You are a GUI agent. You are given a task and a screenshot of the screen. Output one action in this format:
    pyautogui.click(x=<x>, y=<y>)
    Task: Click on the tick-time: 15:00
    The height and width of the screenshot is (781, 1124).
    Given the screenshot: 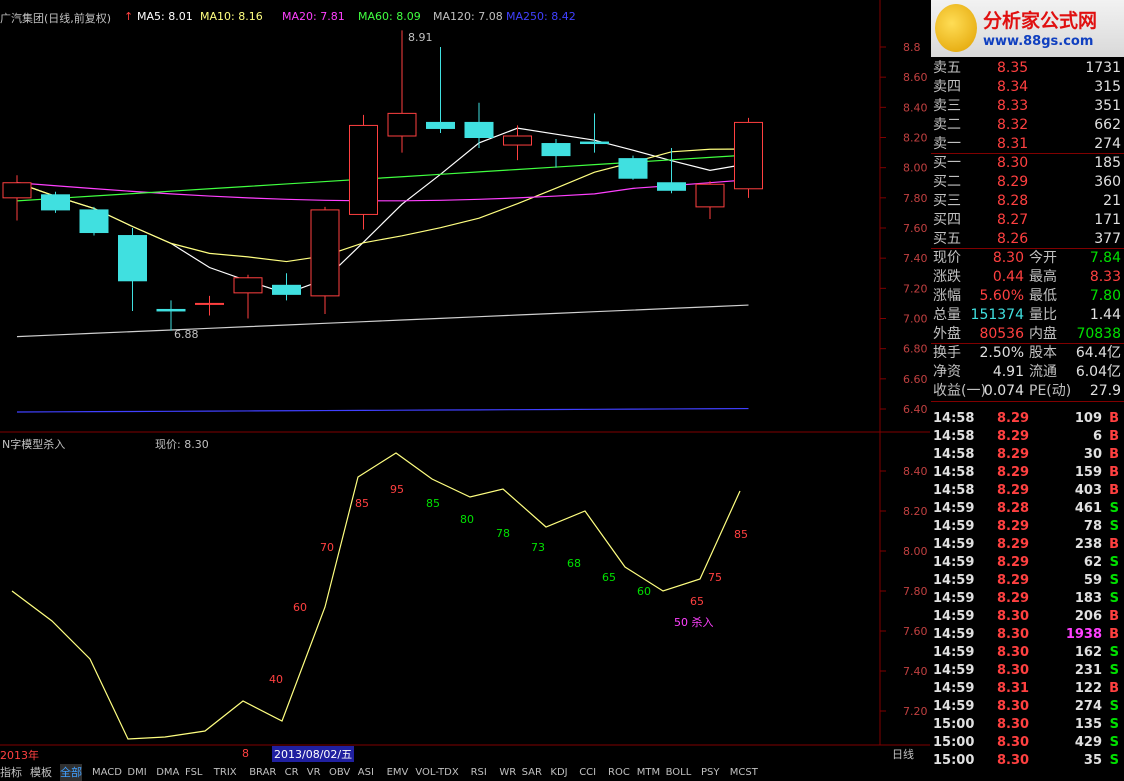 What is the action you would take?
    pyautogui.click(x=954, y=724)
    